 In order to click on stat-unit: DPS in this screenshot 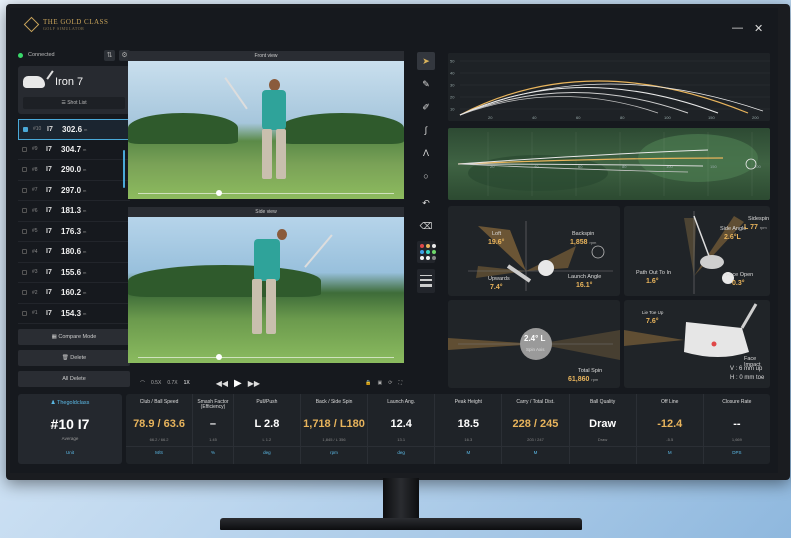, I will do `click(737, 452)`.